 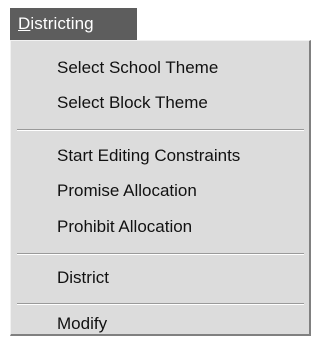 I want to click on menu-item-start-editing-constraints: Start Editing Constraints, so click(x=148, y=156).